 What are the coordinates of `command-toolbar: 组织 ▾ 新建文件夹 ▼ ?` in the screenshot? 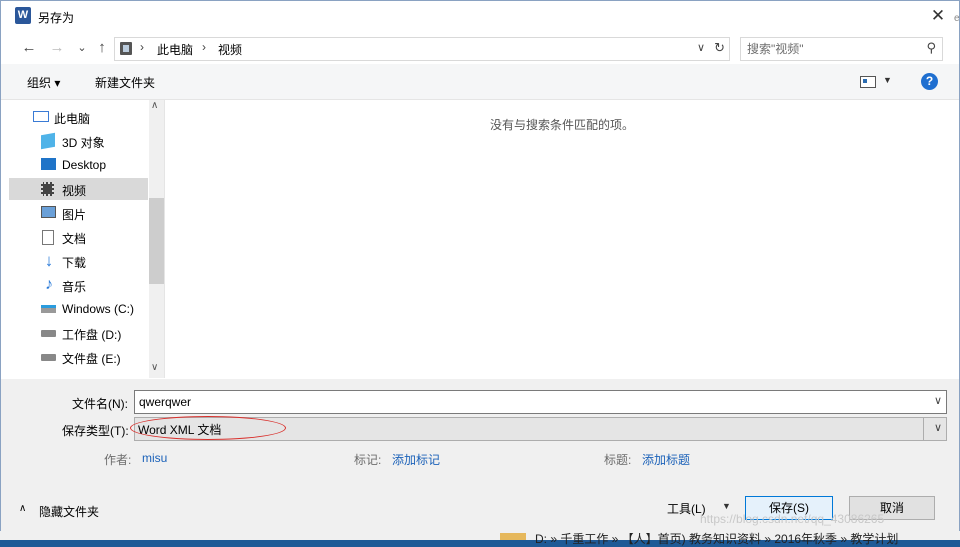 It's located at (480, 82).